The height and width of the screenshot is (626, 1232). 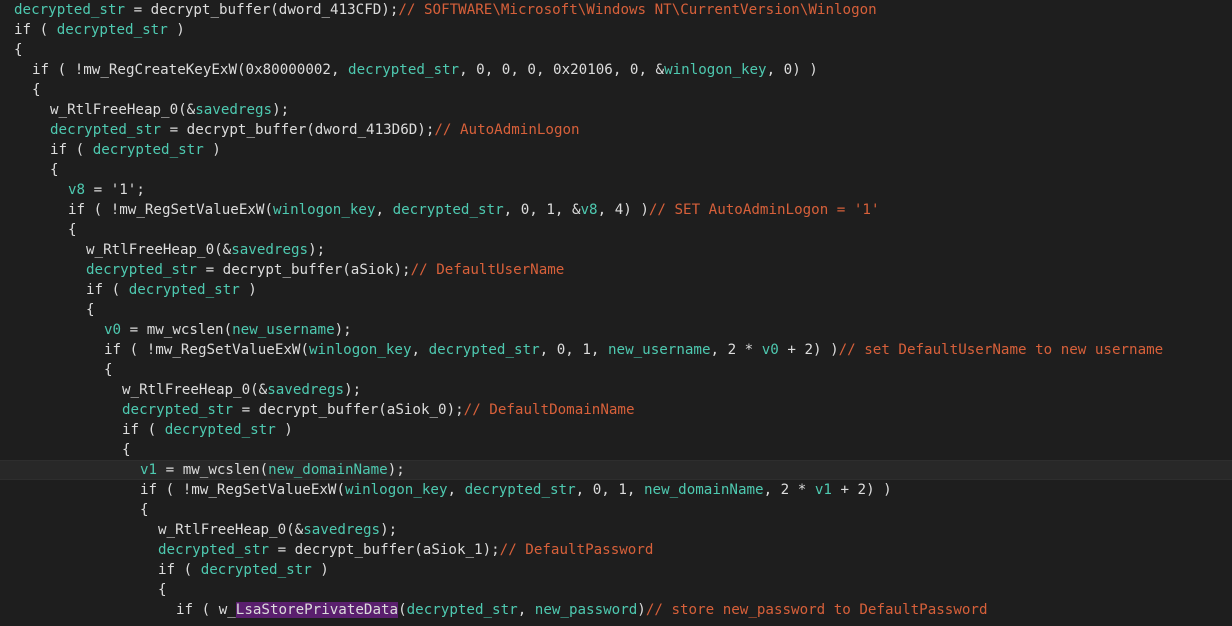 I want to click on highlighted-identifier: LsaStorePrivateData, so click(x=317, y=610).